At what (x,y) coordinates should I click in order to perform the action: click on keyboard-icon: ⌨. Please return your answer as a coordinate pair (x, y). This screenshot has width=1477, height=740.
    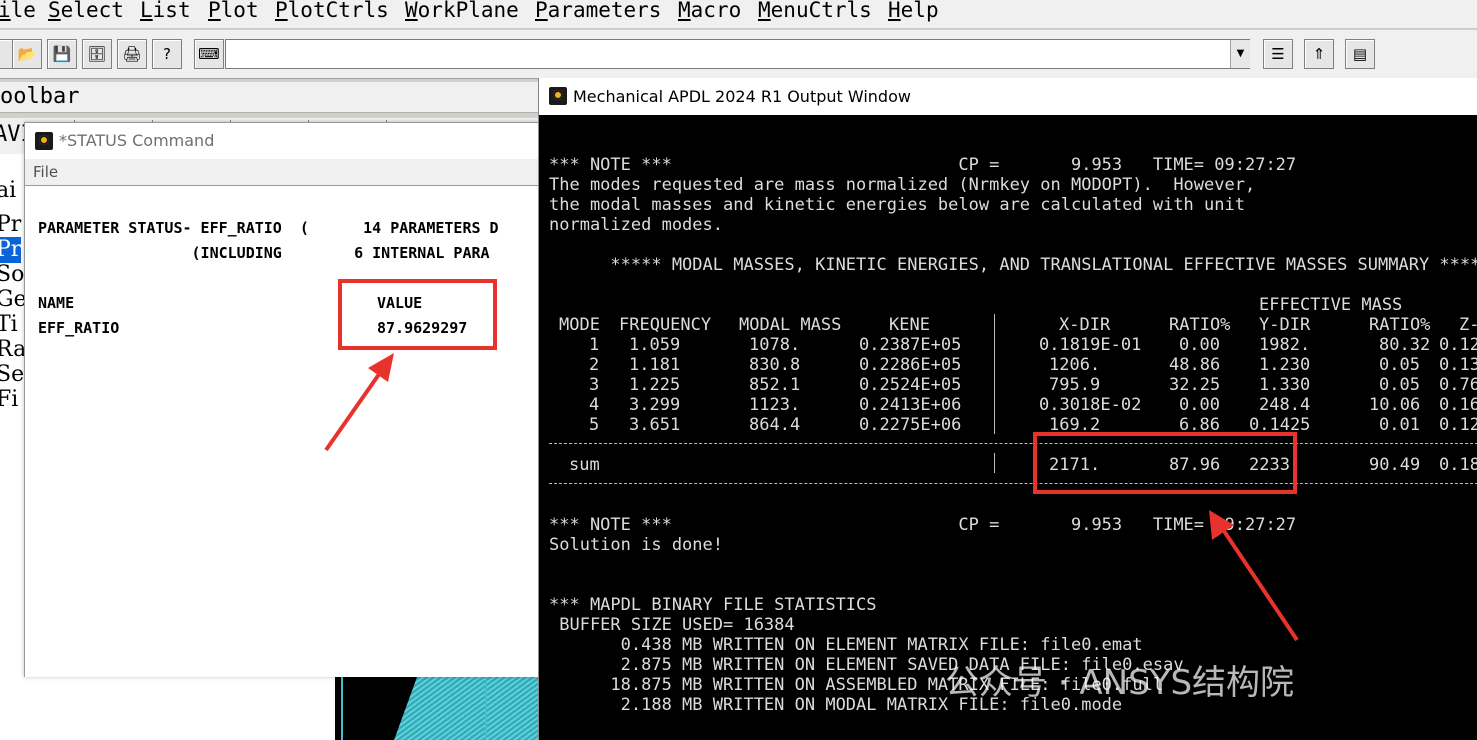
    Looking at the image, I should click on (209, 54).